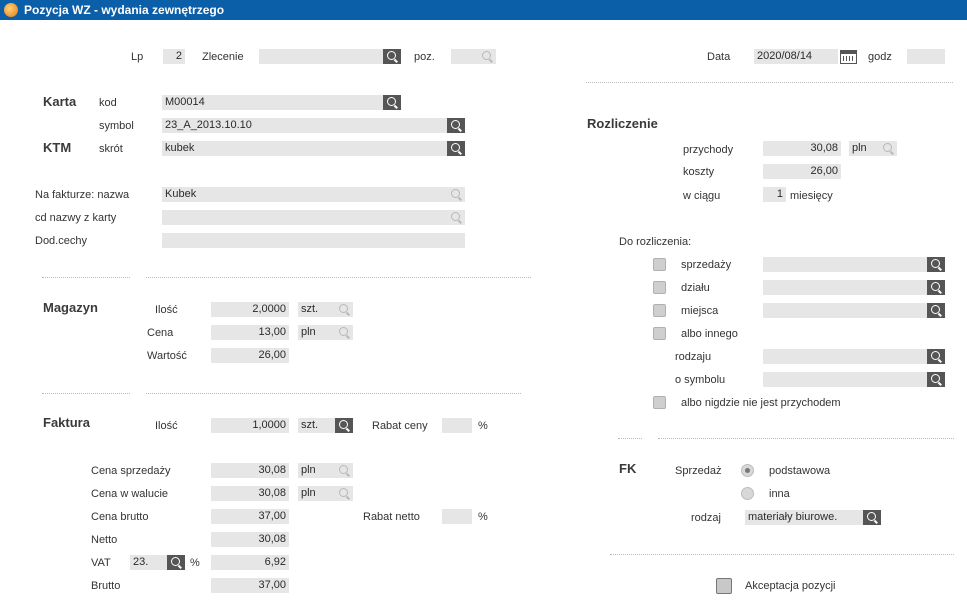 This screenshot has width=967, height=613. Describe the element at coordinates (456, 148) in the screenshot. I see `skrot-search-button` at that location.